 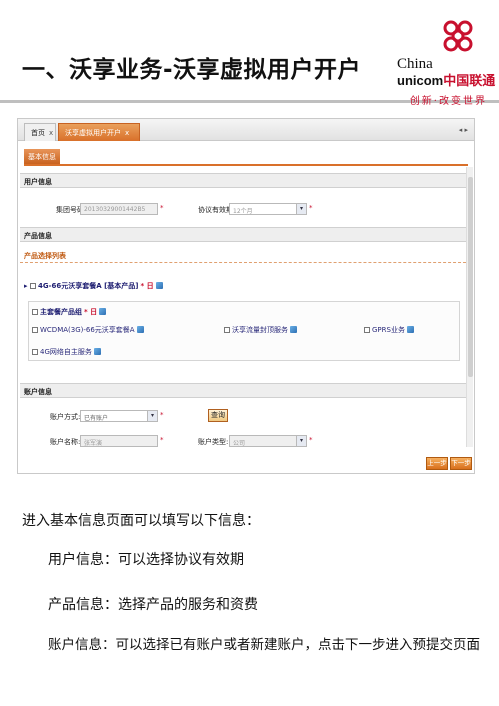 I want to click on slide-title: 一、沃享业务-沃享虚拟用户开户, so click(x=192, y=70).